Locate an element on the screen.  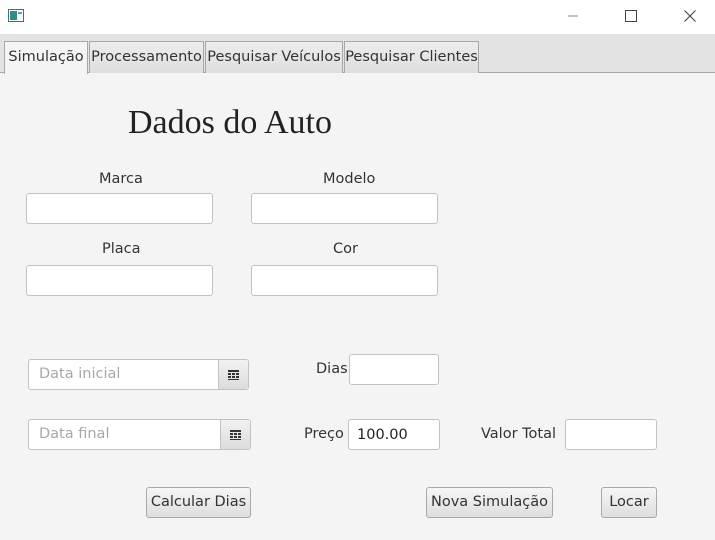
placa-field is located at coordinates (119, 280).